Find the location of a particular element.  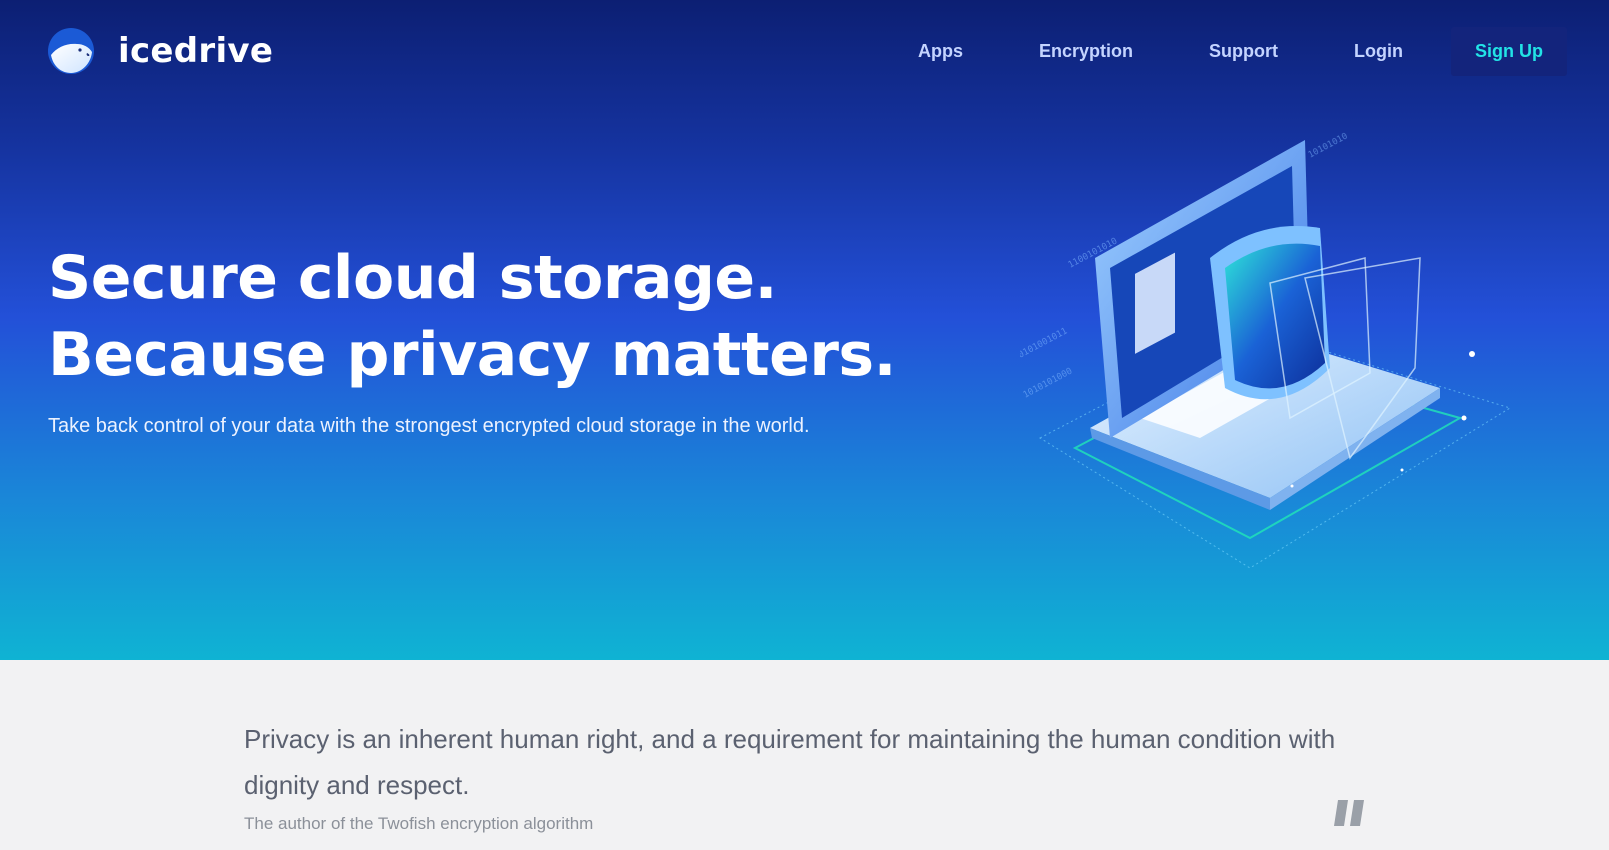

svg-text: 10101010 is located at coordinates (1328, 145).